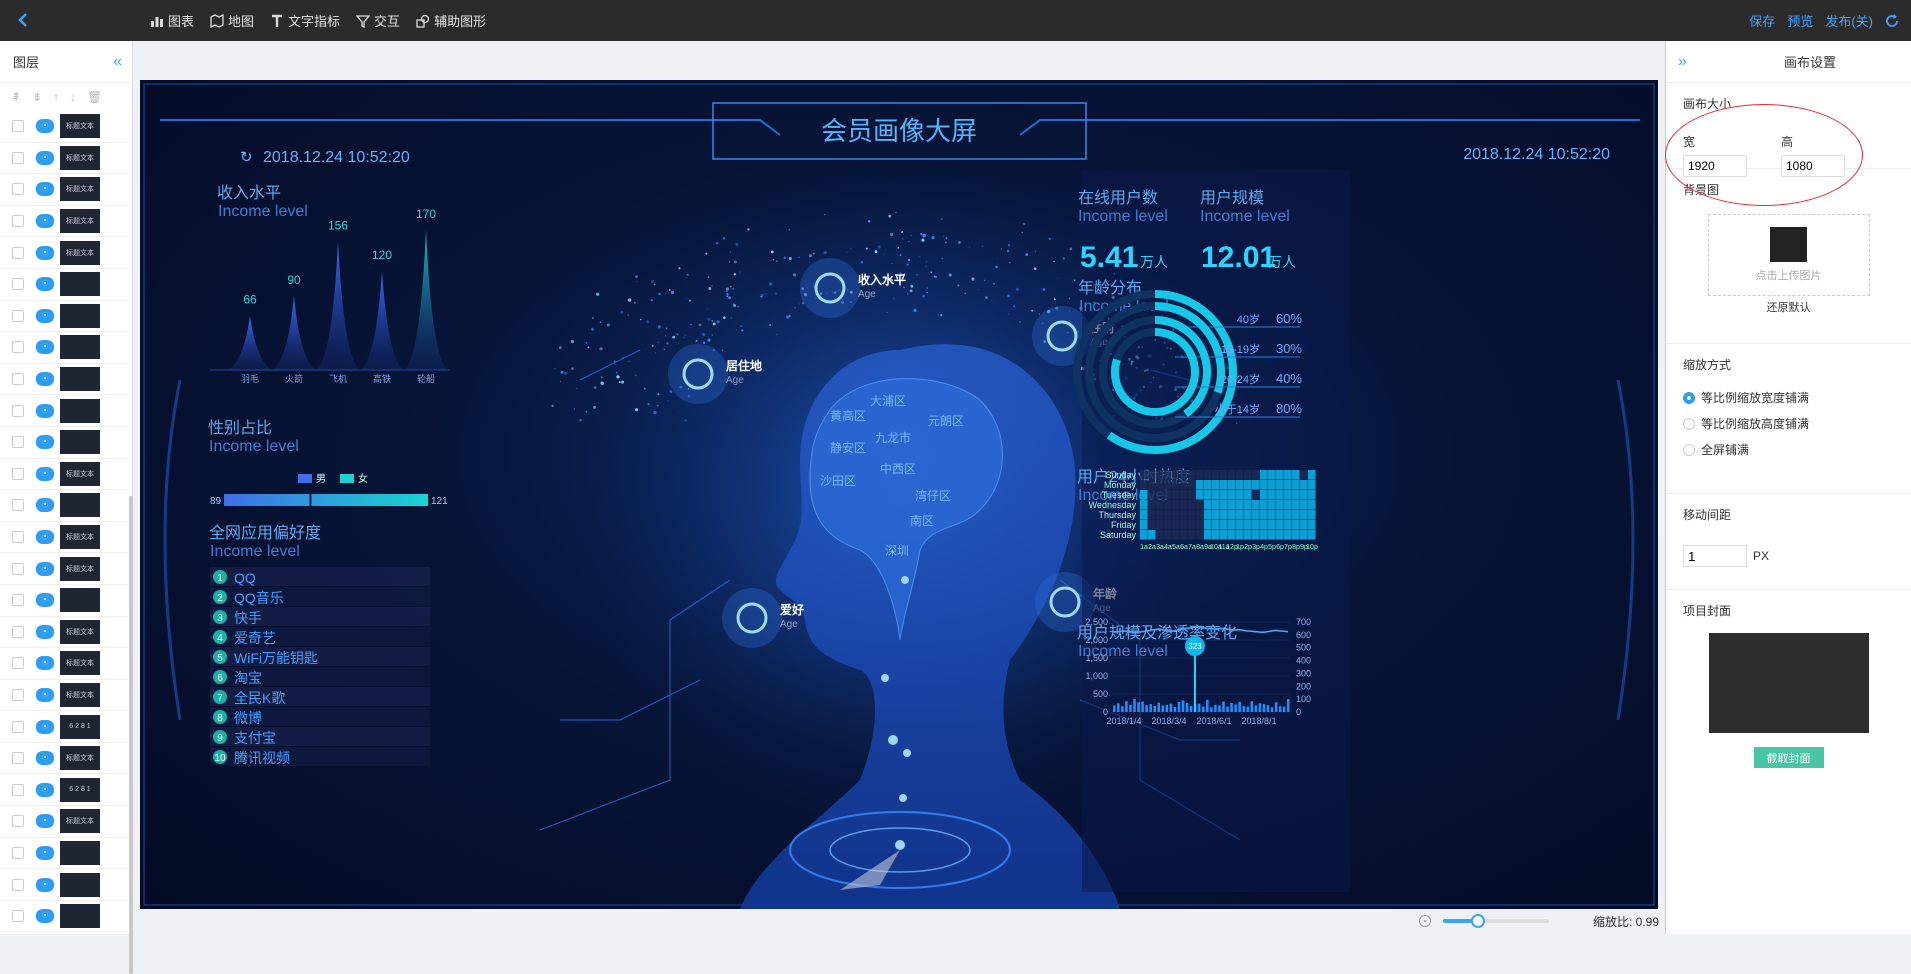  I want to click on tool-interact: 交互, so click(378, 20).